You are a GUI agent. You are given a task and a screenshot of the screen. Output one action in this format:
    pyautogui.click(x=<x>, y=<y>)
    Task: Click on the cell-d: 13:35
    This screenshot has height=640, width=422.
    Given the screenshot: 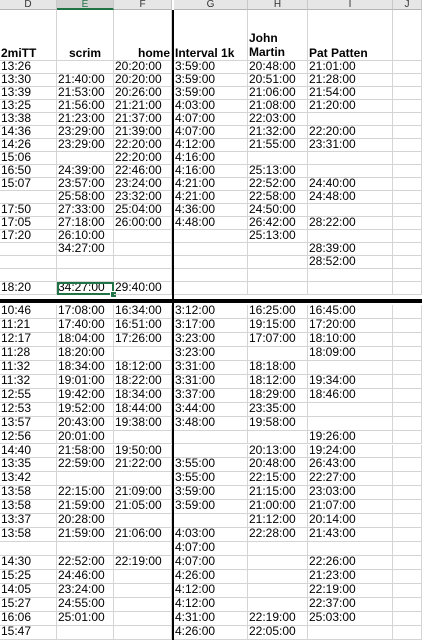 What is the action you would take?
    pyautogui.click(x=28, y=465)
    